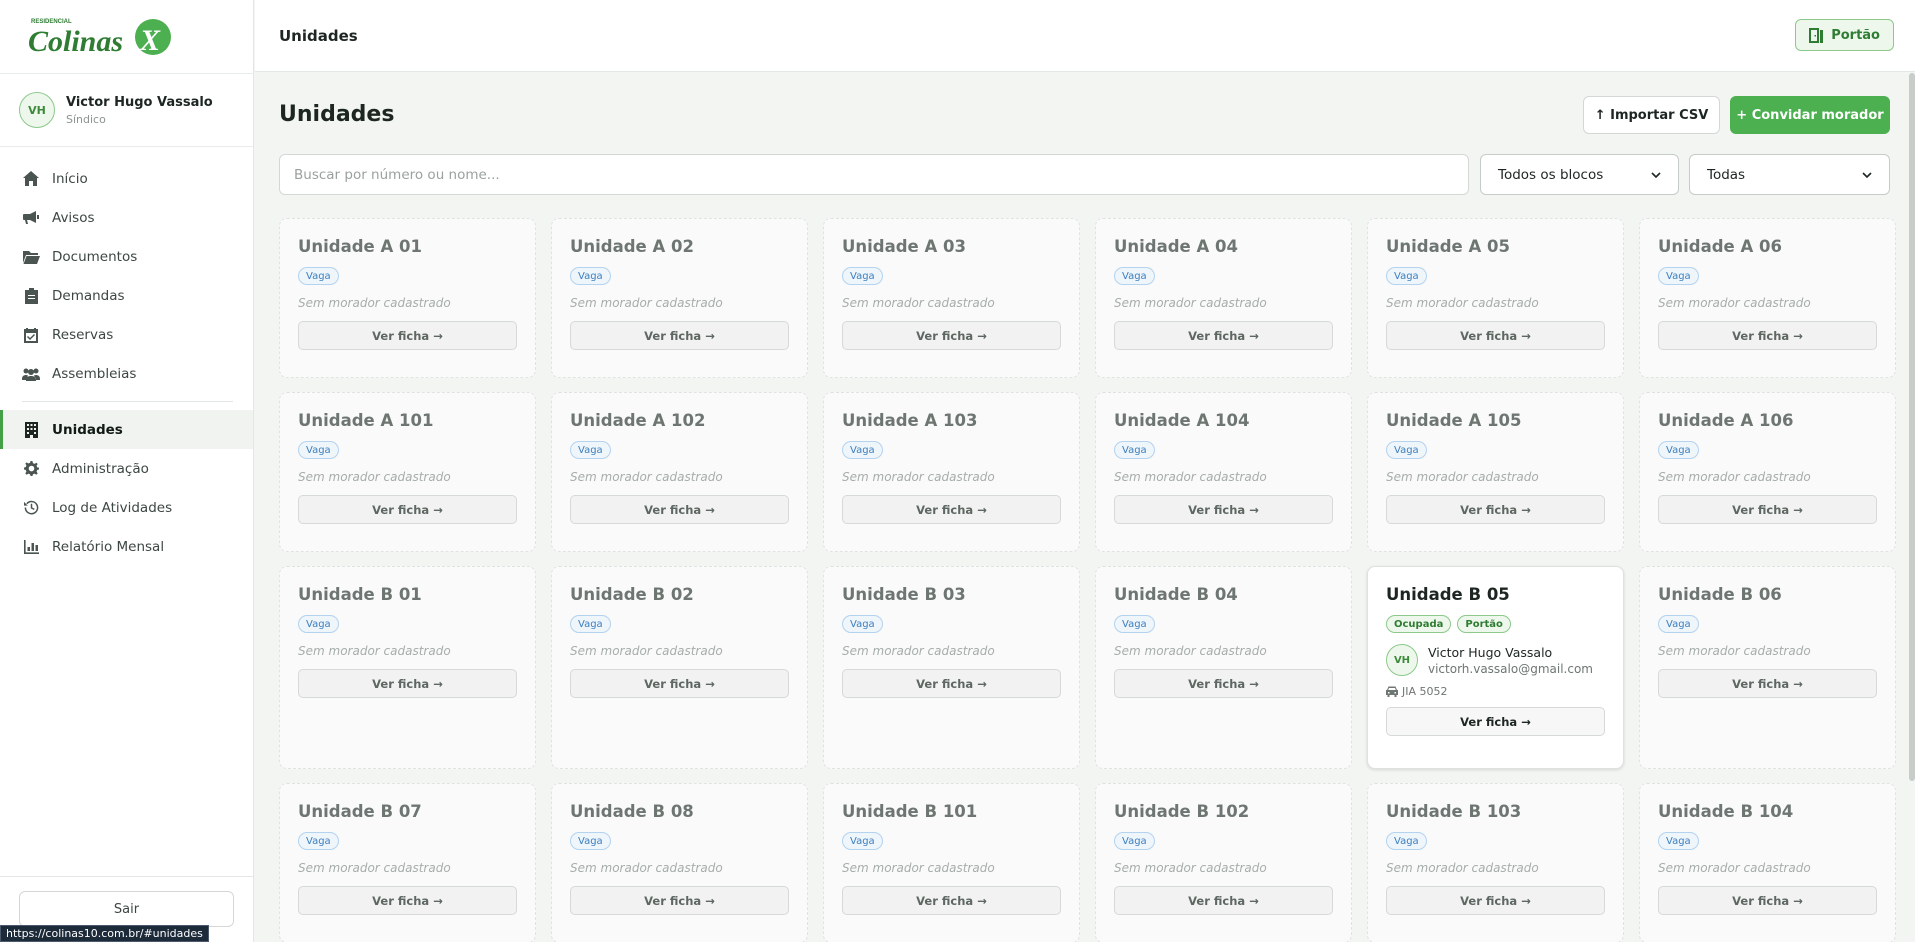  I want to click on unit-title: Unidade A 02, so click(632, 246).